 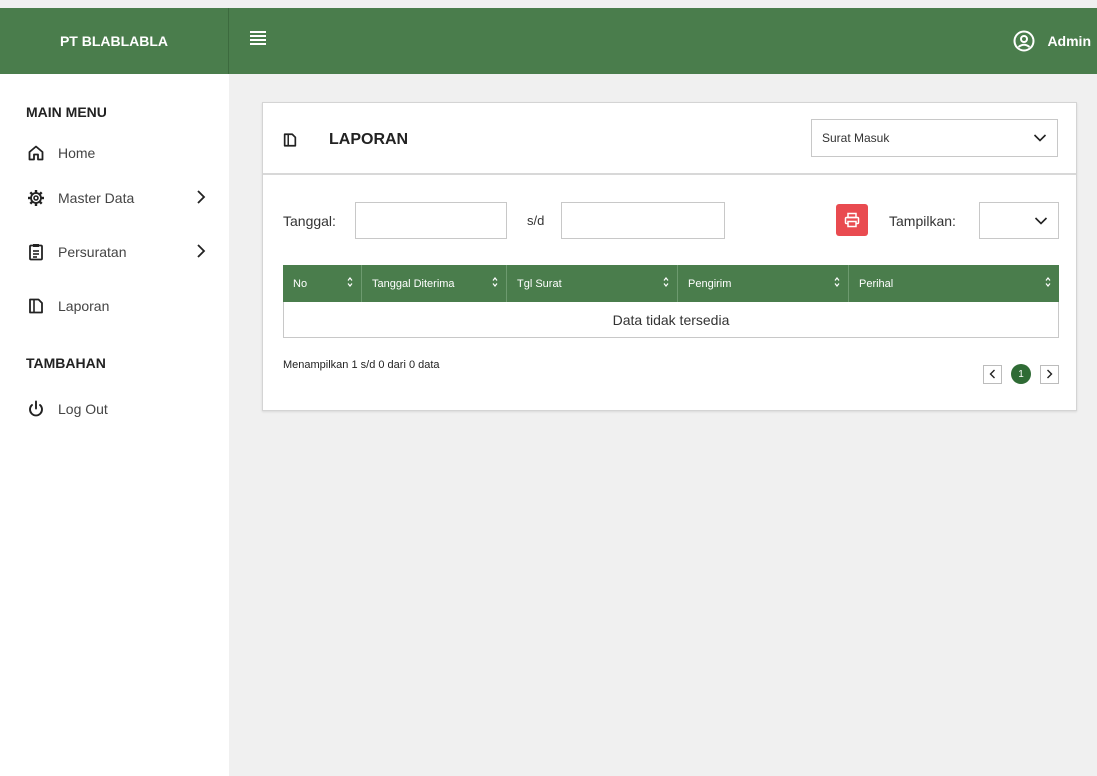 I want to click on sidebar-item-label: Log Out, so click(x=83, y=409).